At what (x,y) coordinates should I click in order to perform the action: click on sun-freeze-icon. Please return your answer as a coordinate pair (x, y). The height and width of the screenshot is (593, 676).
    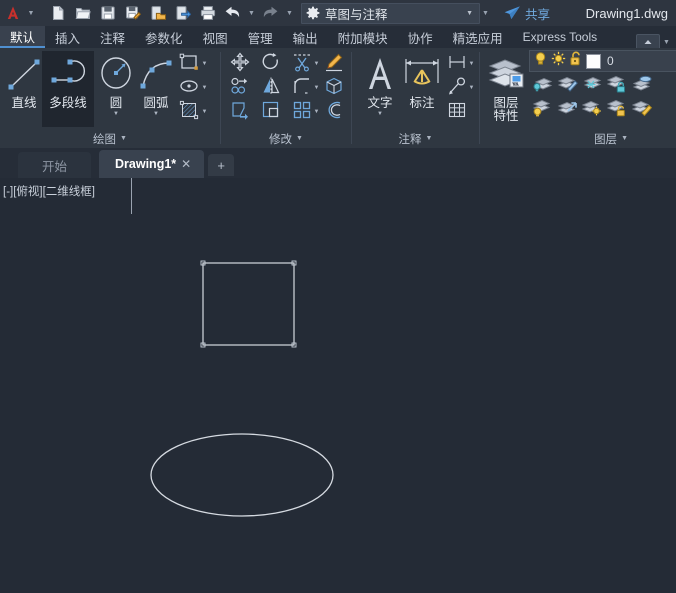
    Looking at the image, I should click on (558, 61).